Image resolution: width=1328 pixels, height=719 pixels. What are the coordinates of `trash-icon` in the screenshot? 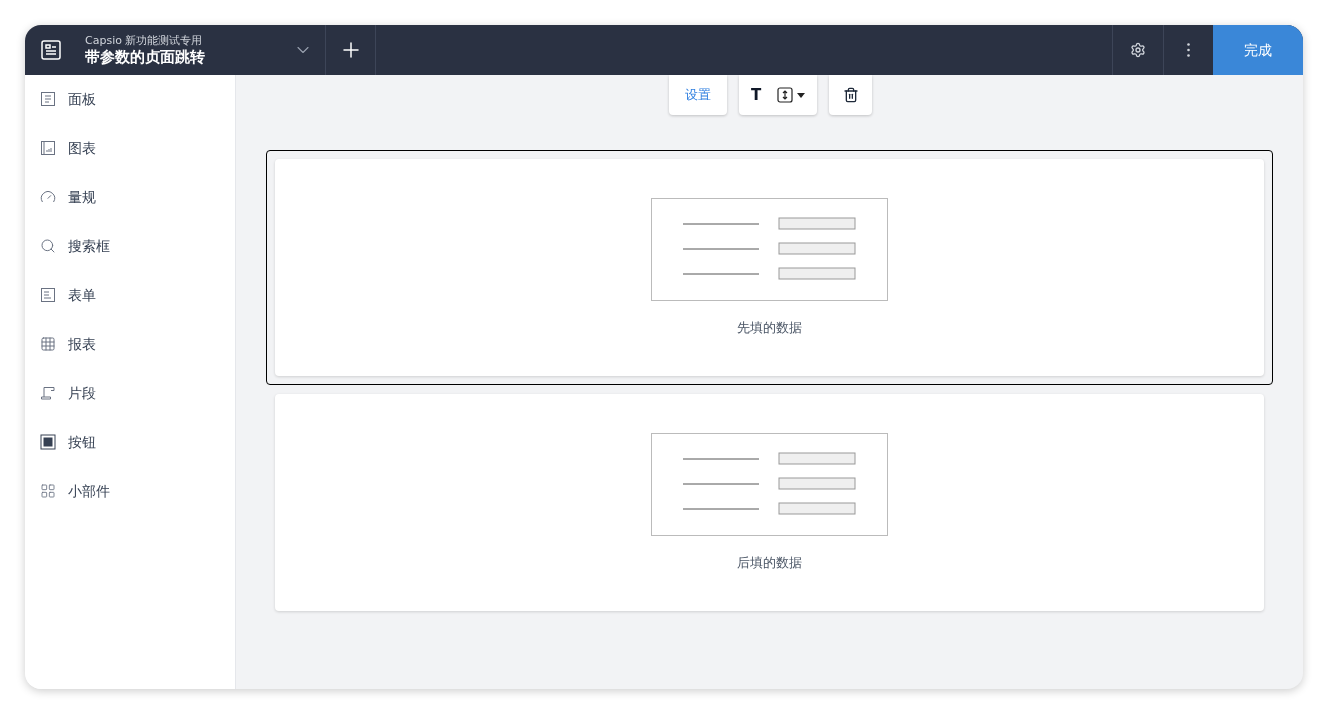 It's located at (850, 95).